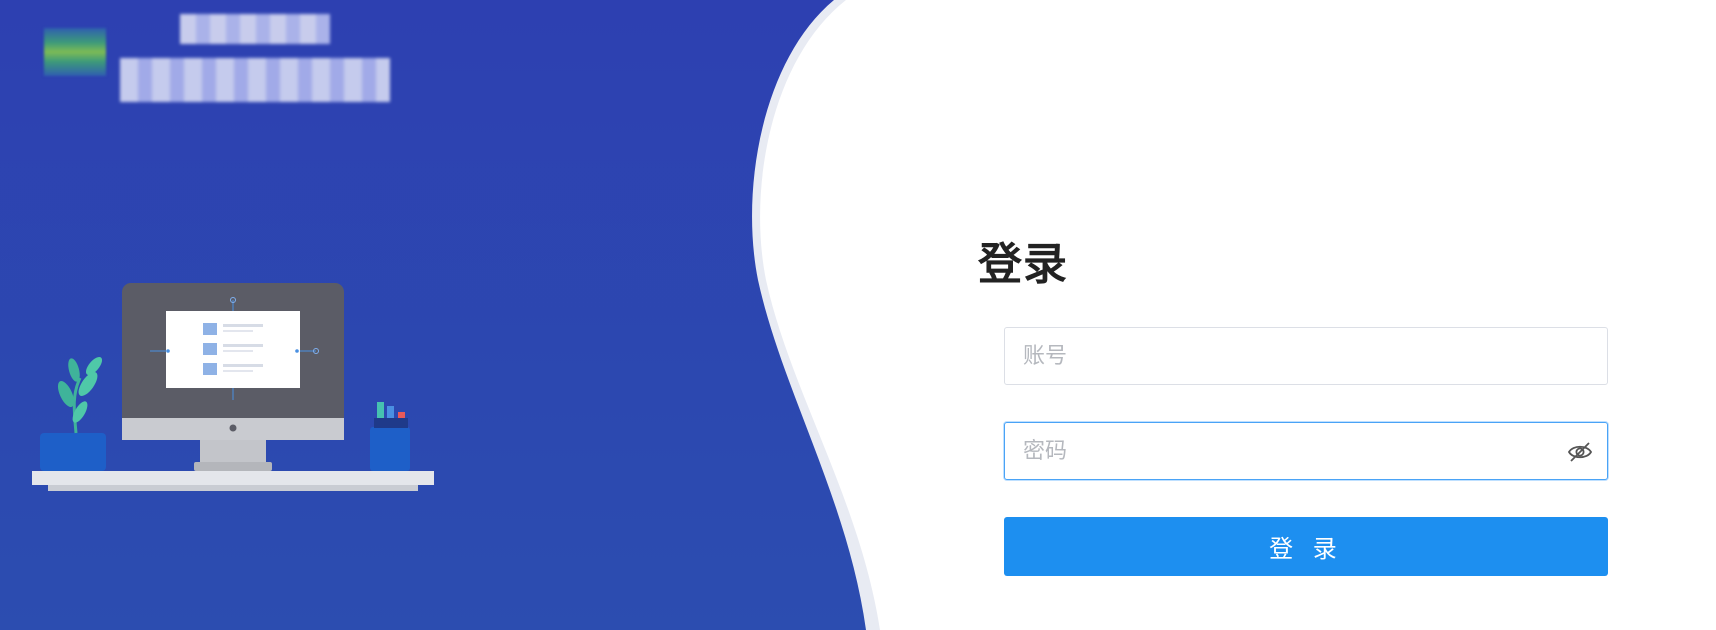 The height and width of the screenshot is (630, 1716). What do you see at coordinates (1580, 452) in the screenshot?
I see `eye-slash-icon` at bounding box center [1580, 452].